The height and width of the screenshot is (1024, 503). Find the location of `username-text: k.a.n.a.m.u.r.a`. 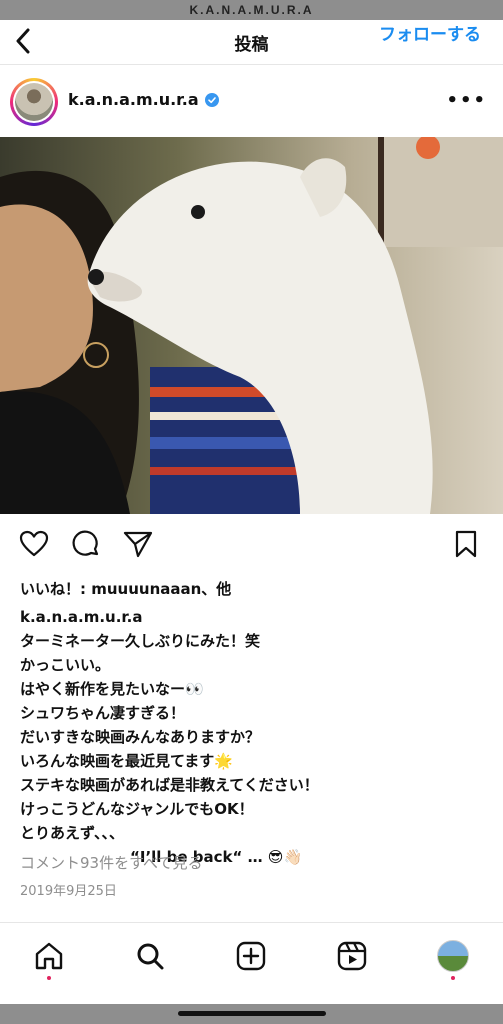

username-text: k.a.n.a.m.u.r.a is located at coordinates (133, 99).